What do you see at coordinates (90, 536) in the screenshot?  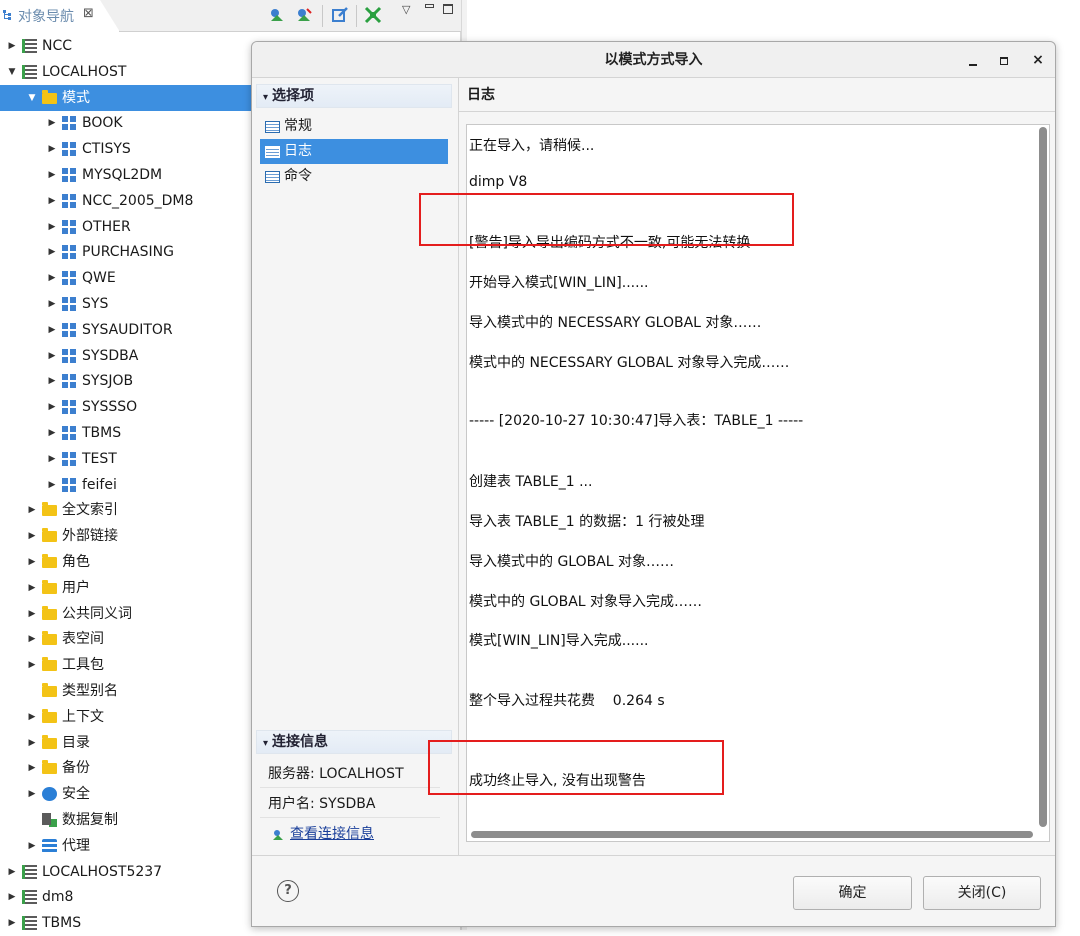 I see `tree-item-label: 外部链接` at bounding box center [90, 536].